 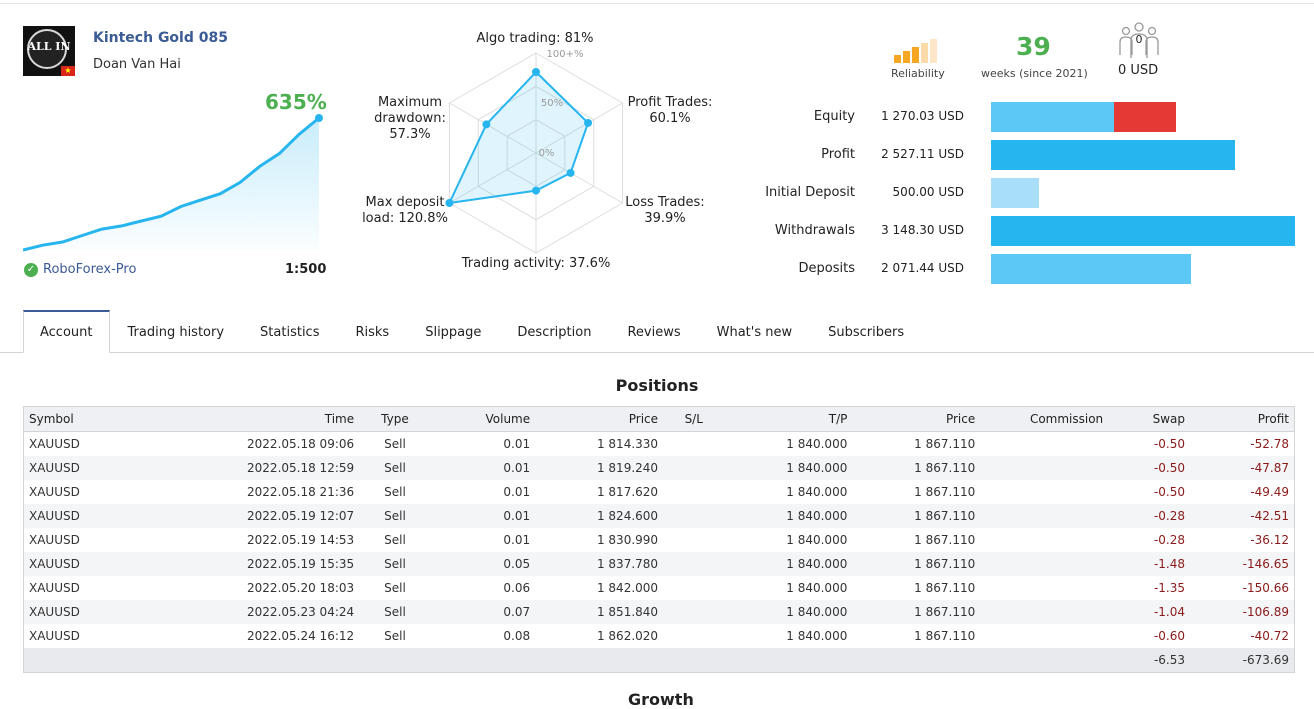 I want to click on radar-label-max-drawdown-value: 57.3%, so click(x=410, y=134).